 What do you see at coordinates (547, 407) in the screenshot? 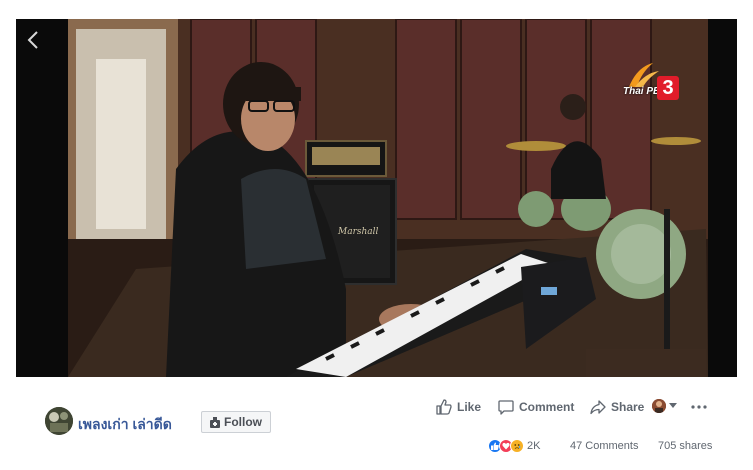
I see `comment-label: Comment` at bounding box center [547, 407].